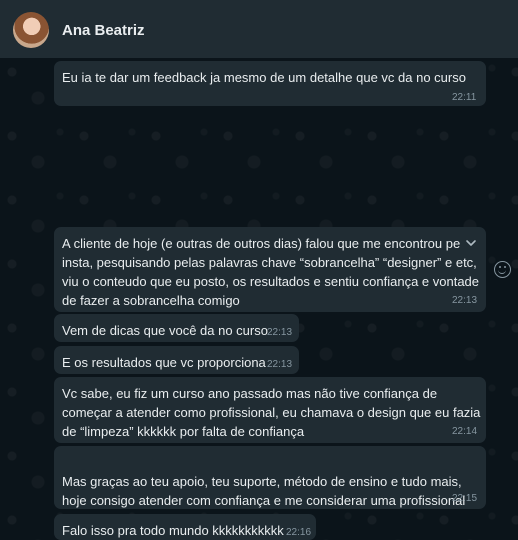  I want to click on message-bubble: E os resultados que vc proporciona 22:13, so click(176, 360).